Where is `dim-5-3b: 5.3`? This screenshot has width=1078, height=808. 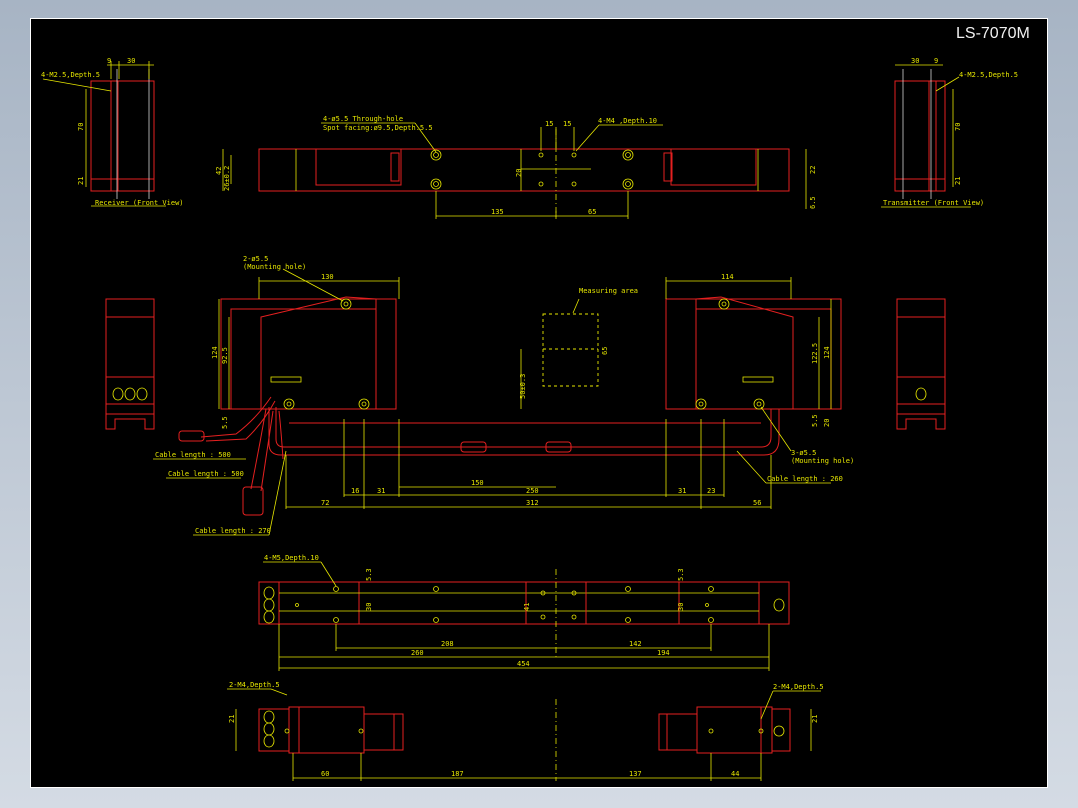
dim-5-3b: 5.3 is located at coordinates (681, 574).